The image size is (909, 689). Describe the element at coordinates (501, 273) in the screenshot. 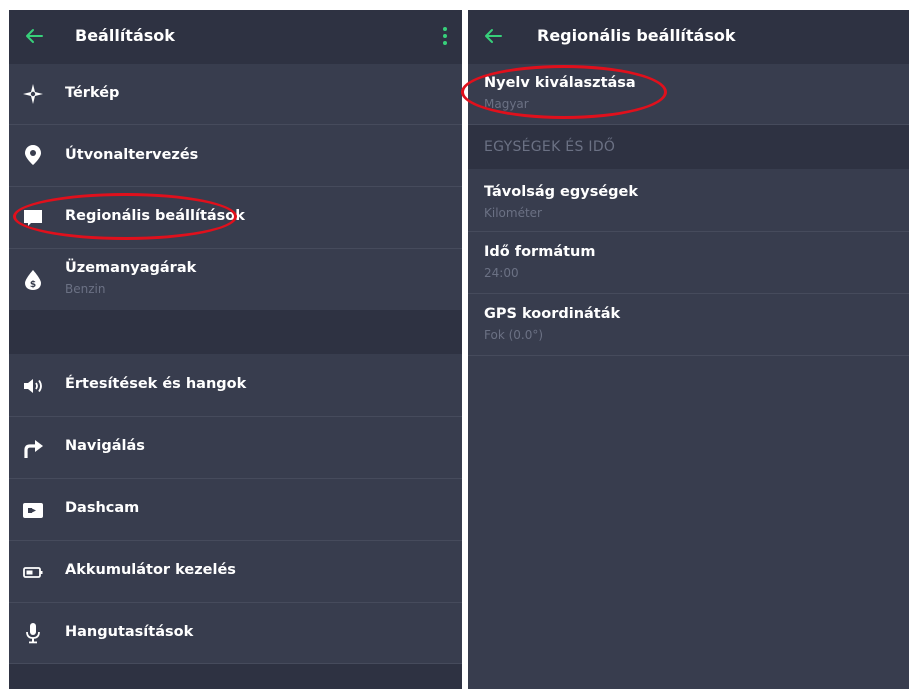

I see `setting-value: 24:00` at that location.